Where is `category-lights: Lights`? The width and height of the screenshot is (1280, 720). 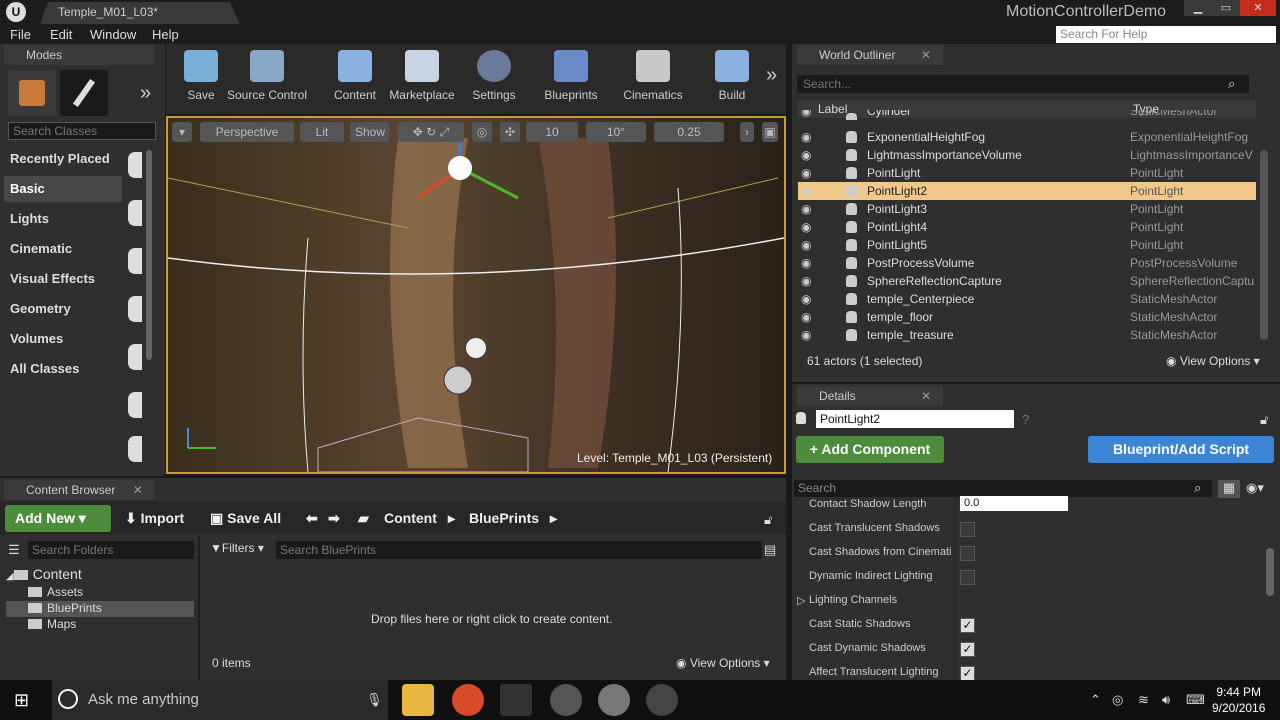
category-lights: Lights is located at coordinates (63, 219).